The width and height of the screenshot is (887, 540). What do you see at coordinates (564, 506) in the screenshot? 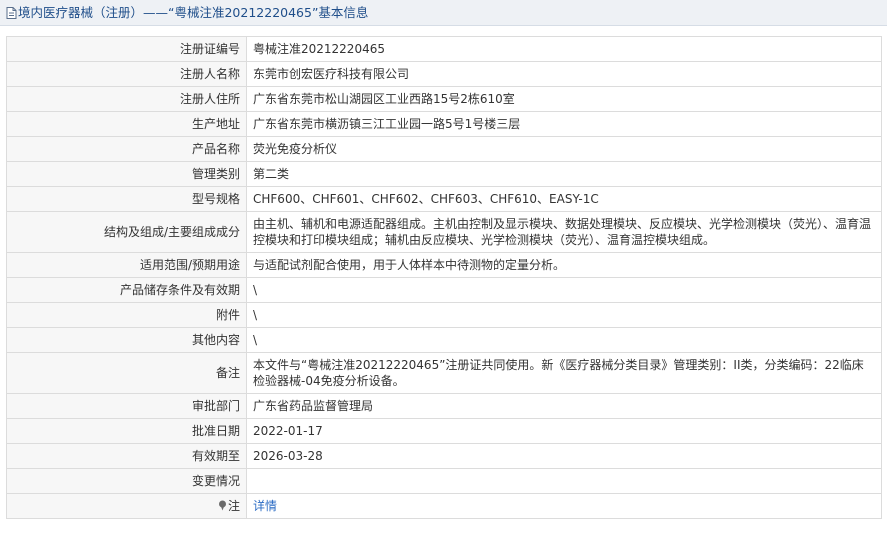
I see `note-value-cell: 详情` at bounding box center [564, 506].